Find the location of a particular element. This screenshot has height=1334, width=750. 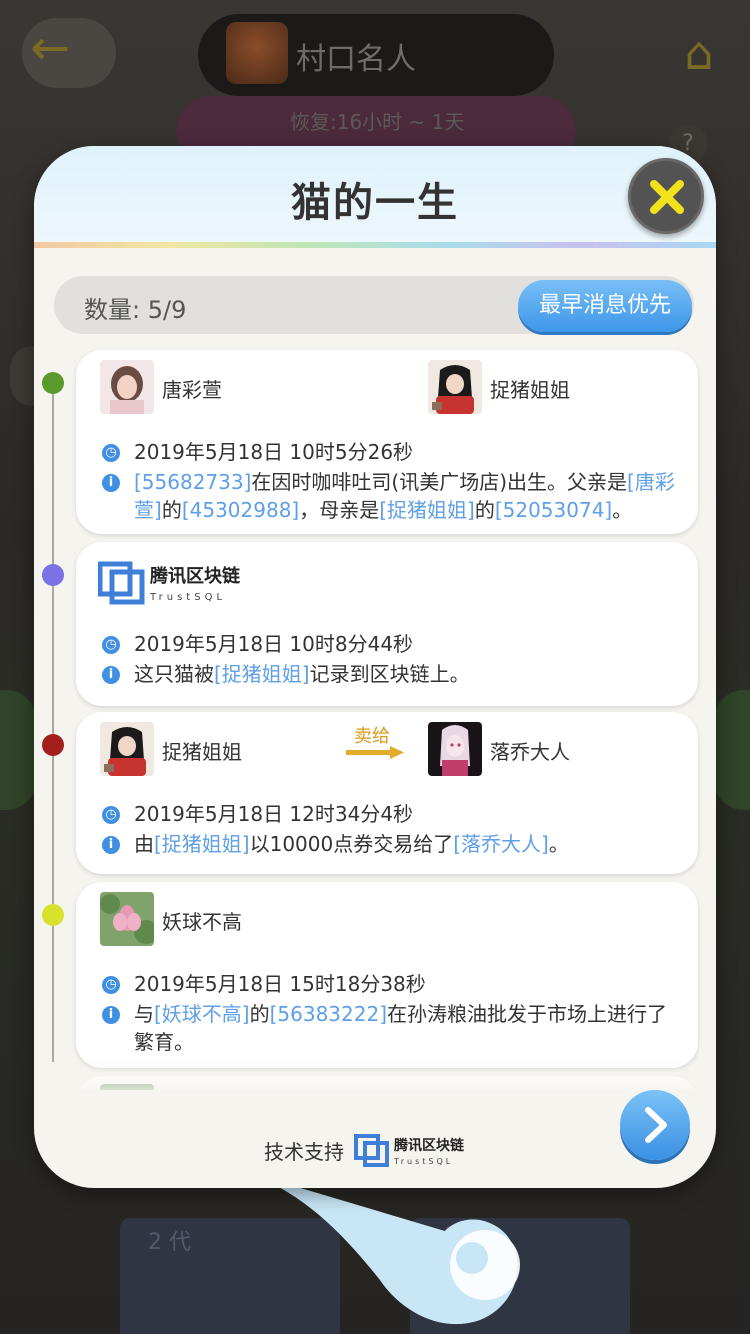

entity-link: [56383222] is located at coordinates (328, 1014).